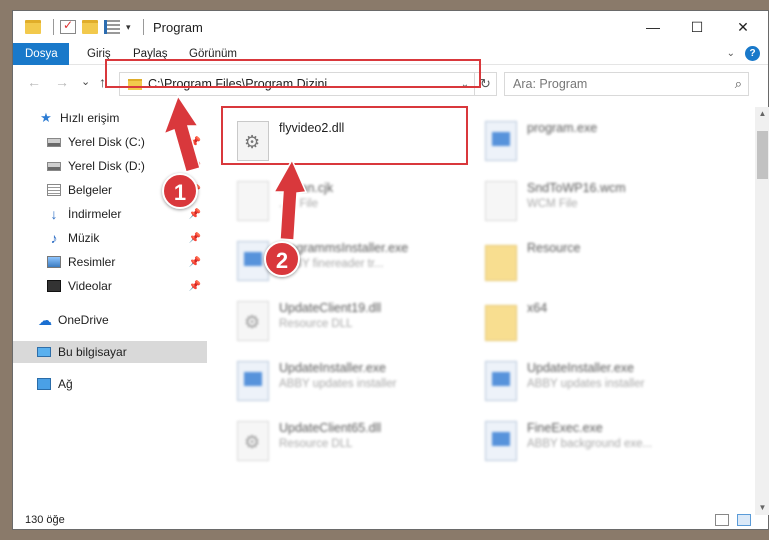 The width and height of the screenshot is (769, 540). Describe the element at coordinates (45, 319) in the screenshot. I see `cloud-icon: ☁` at that location.